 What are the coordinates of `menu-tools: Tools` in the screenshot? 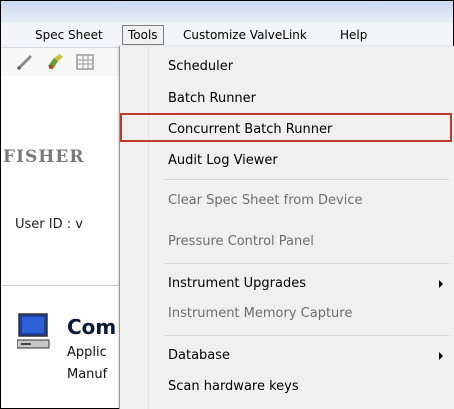 It's located at (143, 35).